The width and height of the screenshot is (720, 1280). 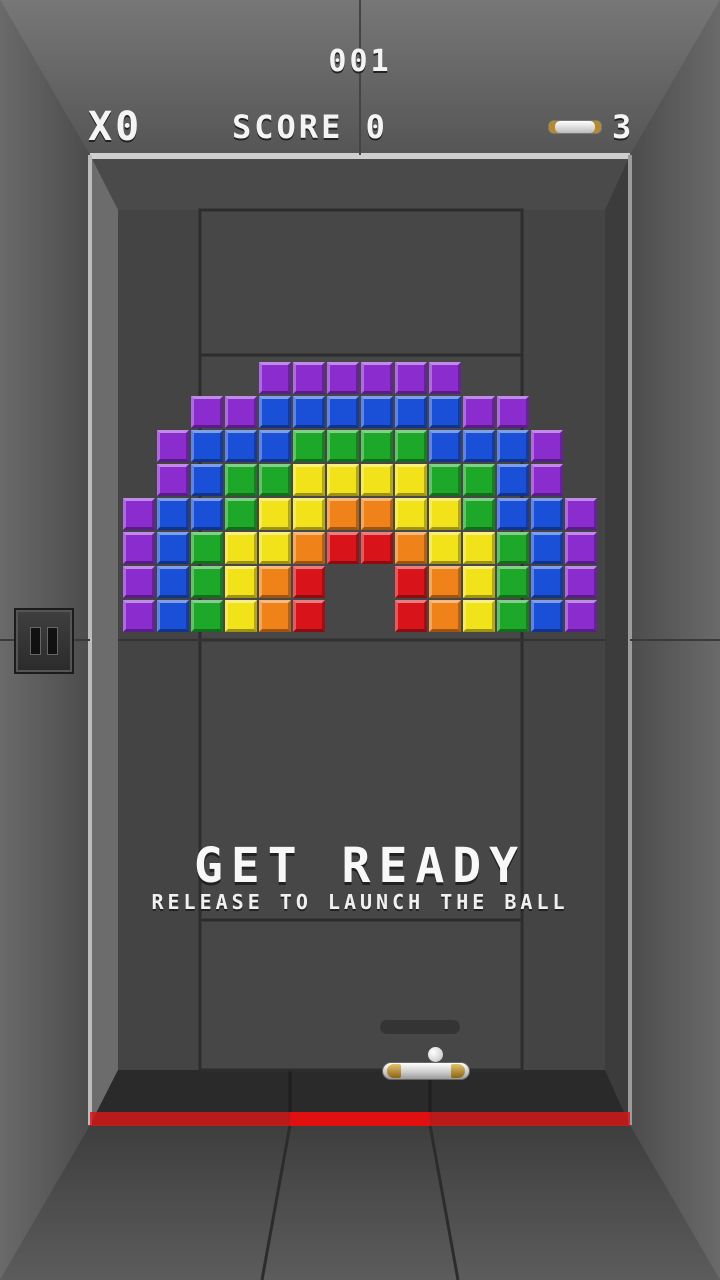 I want to click on lives-count: 3, so click(x=623, y=127).